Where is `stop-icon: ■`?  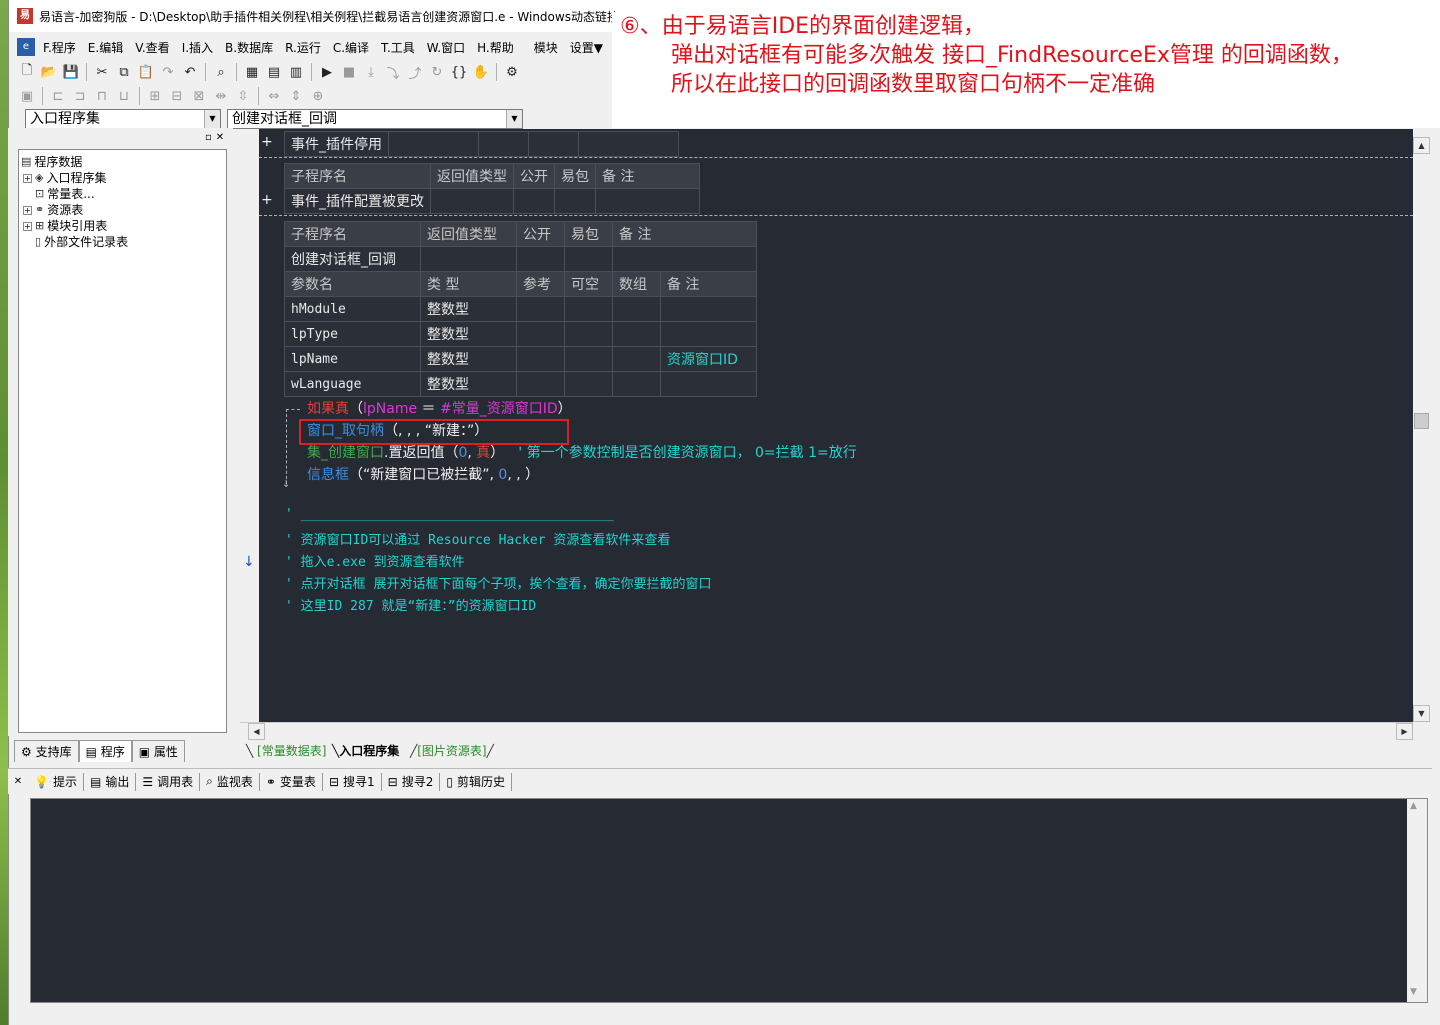
stop-icon: ■ is located at coordinates (349, 72).